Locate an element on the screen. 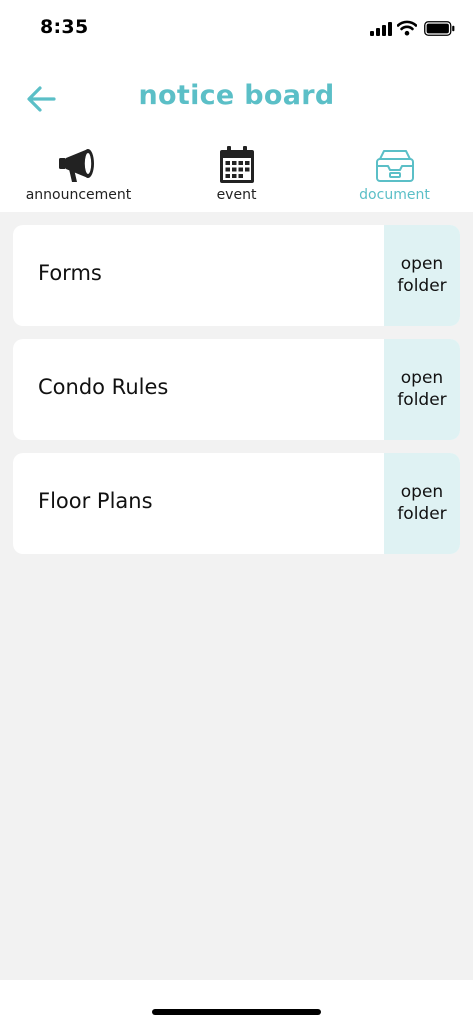 This screenshot has height=1024, width=473. megaphone-icon is located at coordinates (76, 165).